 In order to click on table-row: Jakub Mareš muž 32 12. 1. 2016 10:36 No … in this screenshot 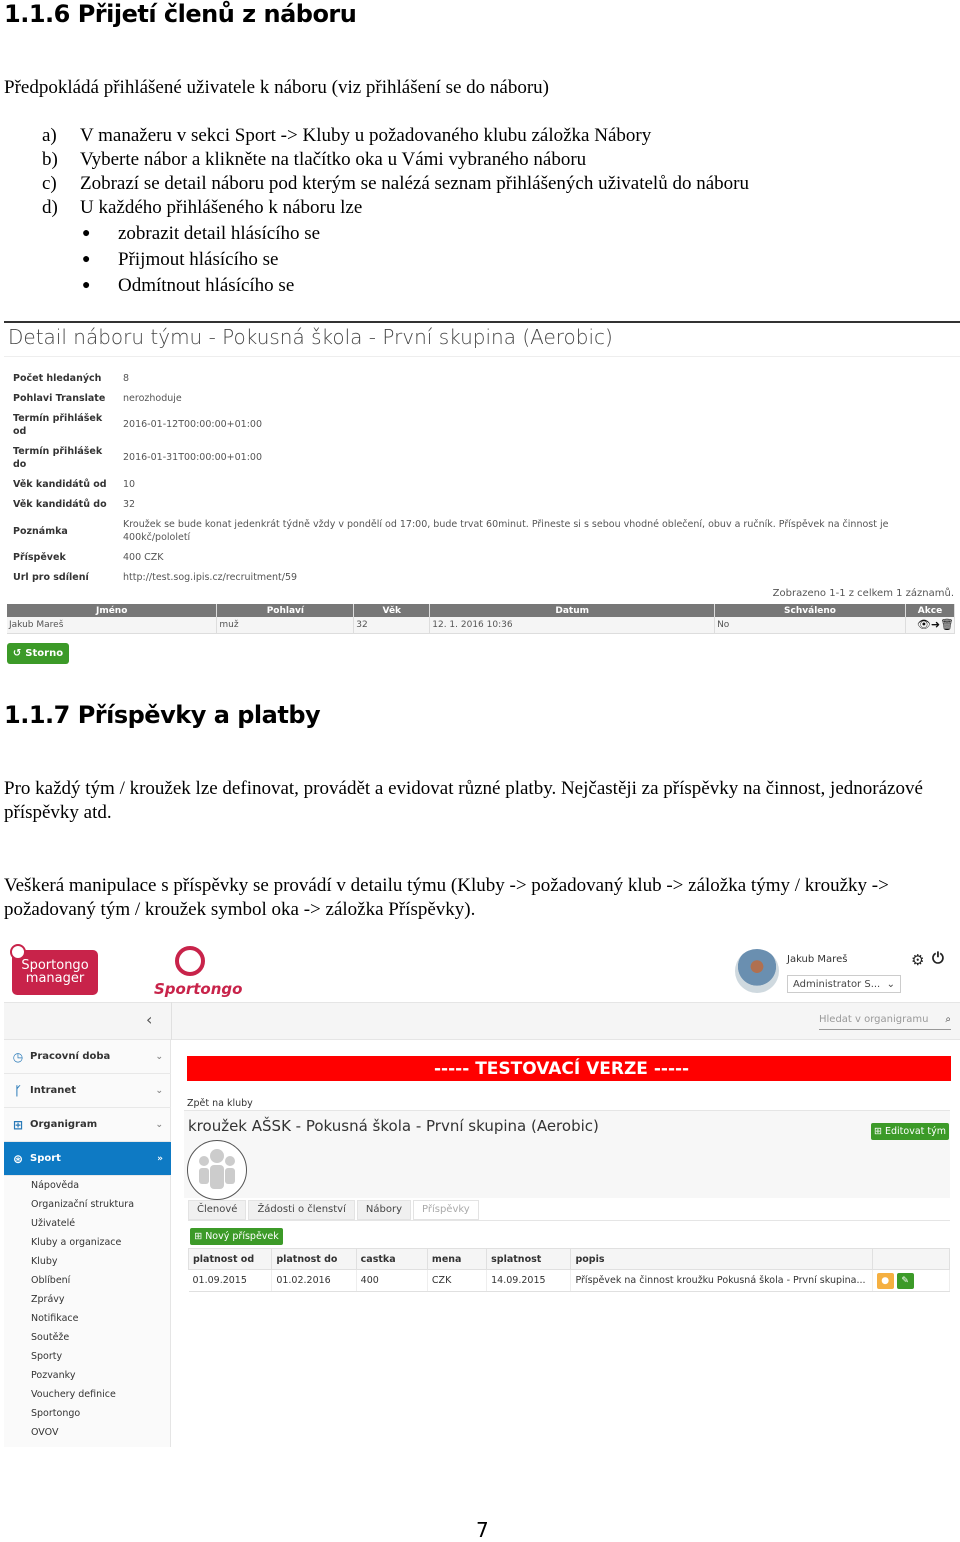, I will do `click(481, 625)`.